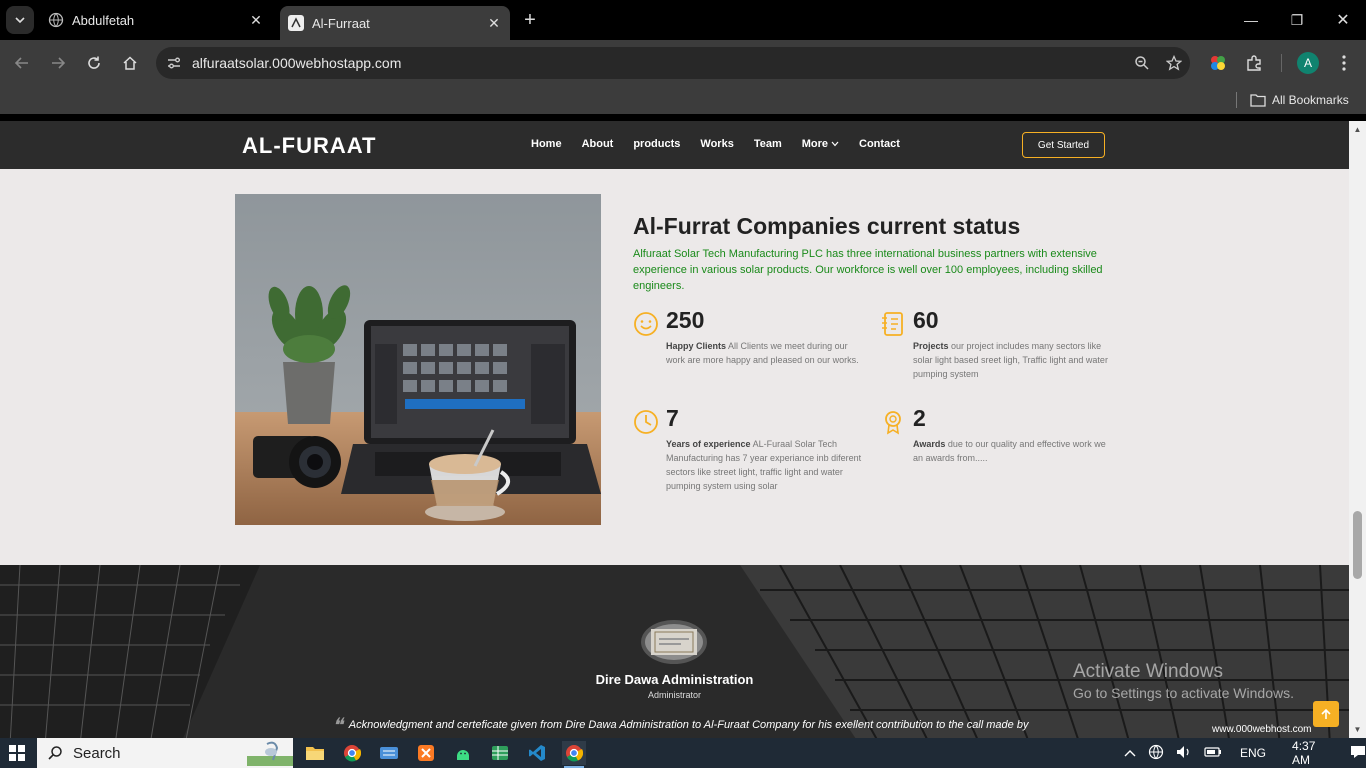  What do you see at coordinates (926, 320) in the screenshot?
I see `stat-number: 60` at bounding box center [926, 320].